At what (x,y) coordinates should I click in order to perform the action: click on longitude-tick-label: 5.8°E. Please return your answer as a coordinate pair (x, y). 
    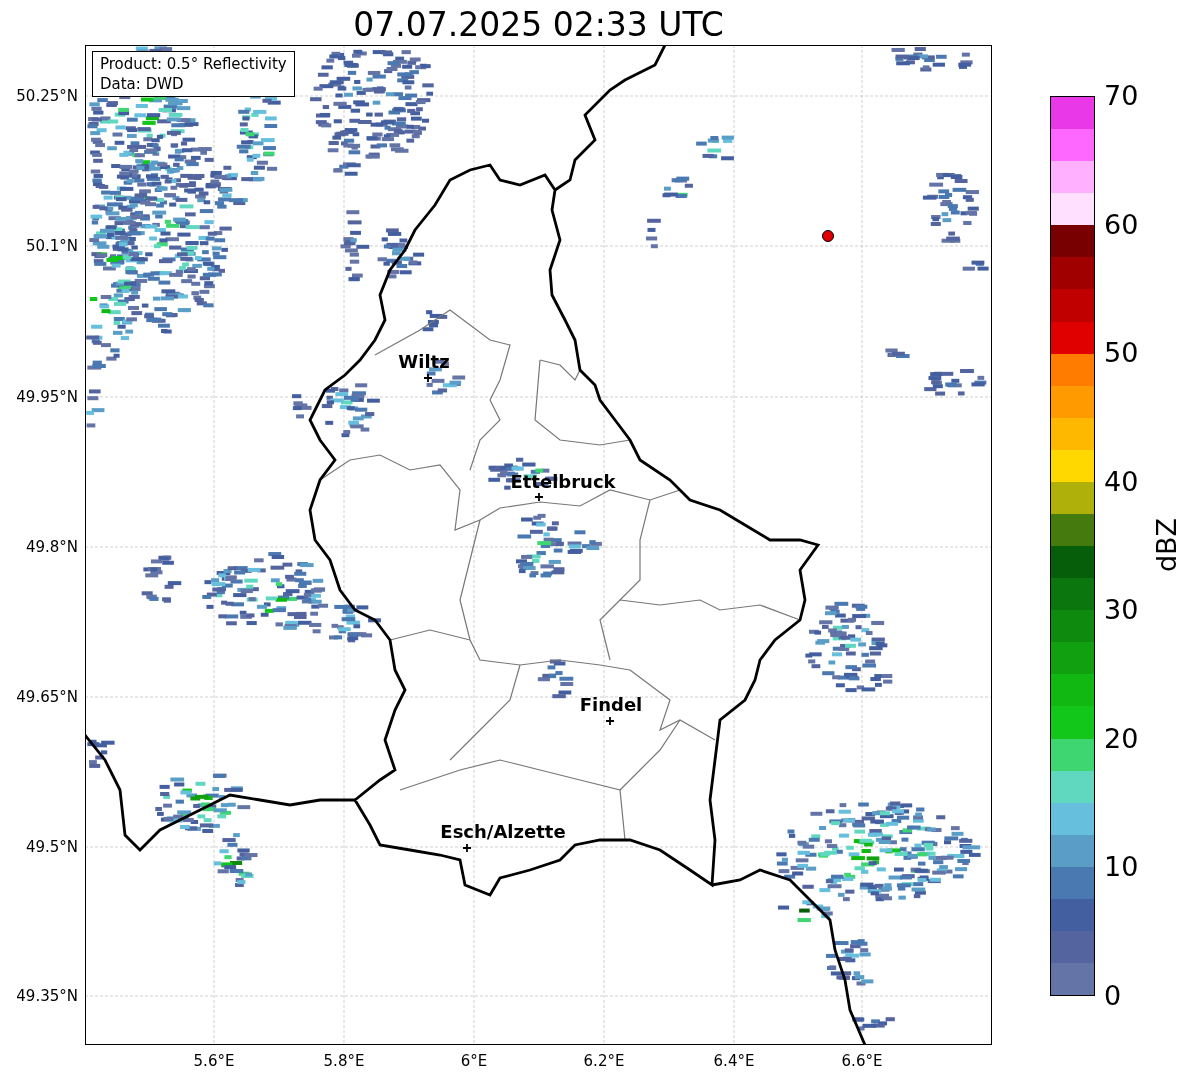
    Looking at the image, I should click on (344, 1061).